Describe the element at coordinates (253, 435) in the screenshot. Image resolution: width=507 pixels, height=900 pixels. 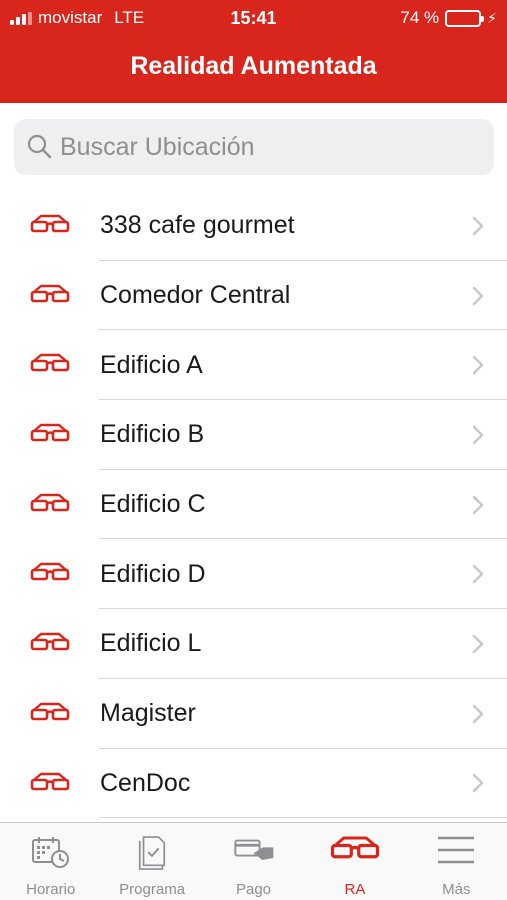
I see `list-item: Edificio B` at that location.